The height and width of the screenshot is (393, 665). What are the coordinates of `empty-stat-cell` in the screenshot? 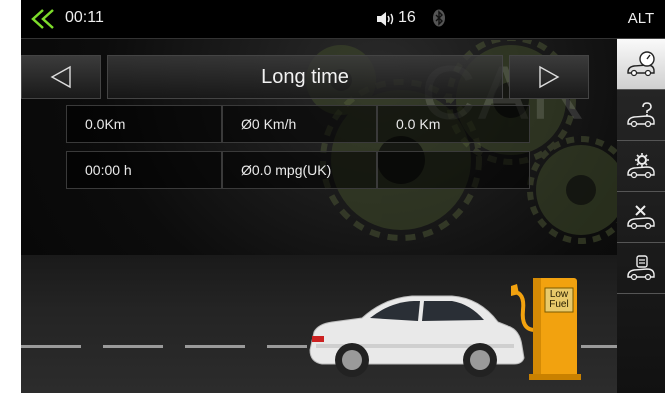 It's located at (453, 170).